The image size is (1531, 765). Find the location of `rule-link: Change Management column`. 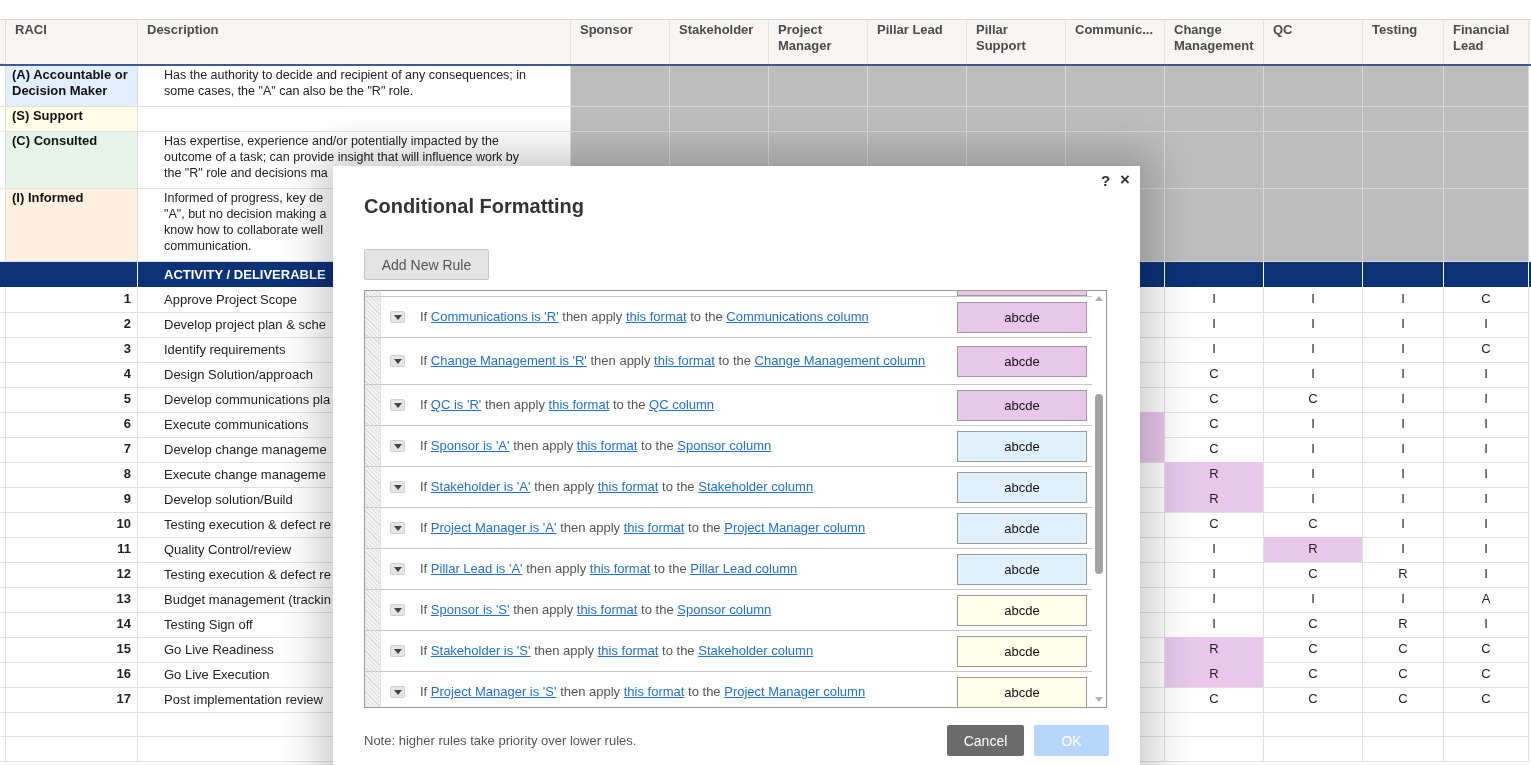

rule-link: Change Management column is located at coordinates (840, 360).